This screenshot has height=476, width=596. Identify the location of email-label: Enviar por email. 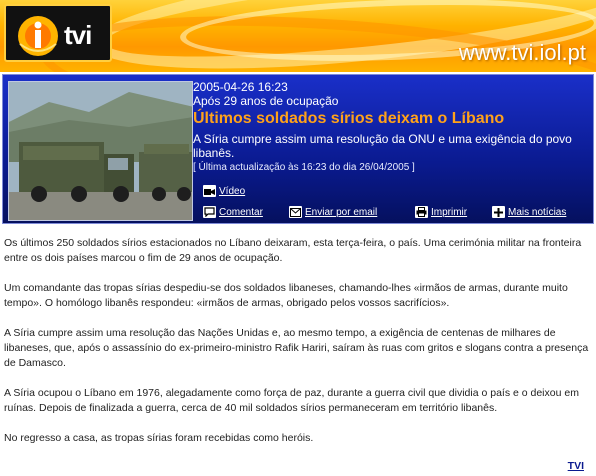
(341, 212).